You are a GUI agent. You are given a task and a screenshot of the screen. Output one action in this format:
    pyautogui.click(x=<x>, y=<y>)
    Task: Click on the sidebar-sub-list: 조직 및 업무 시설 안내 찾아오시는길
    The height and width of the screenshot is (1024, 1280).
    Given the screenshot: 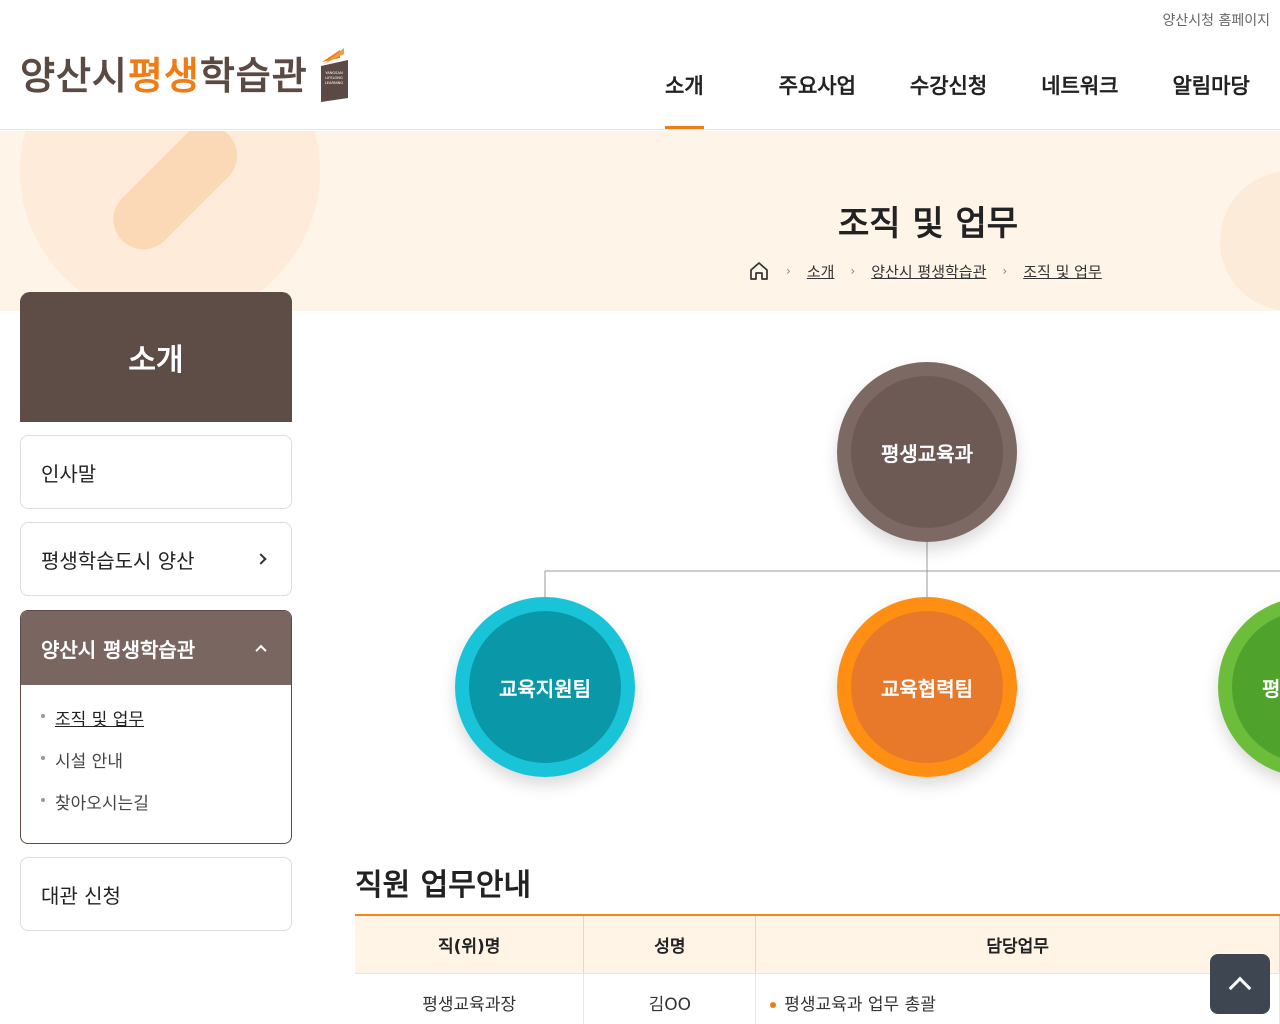 What is the action you would take?
    pyautogui.click(x=156, y=758)
    